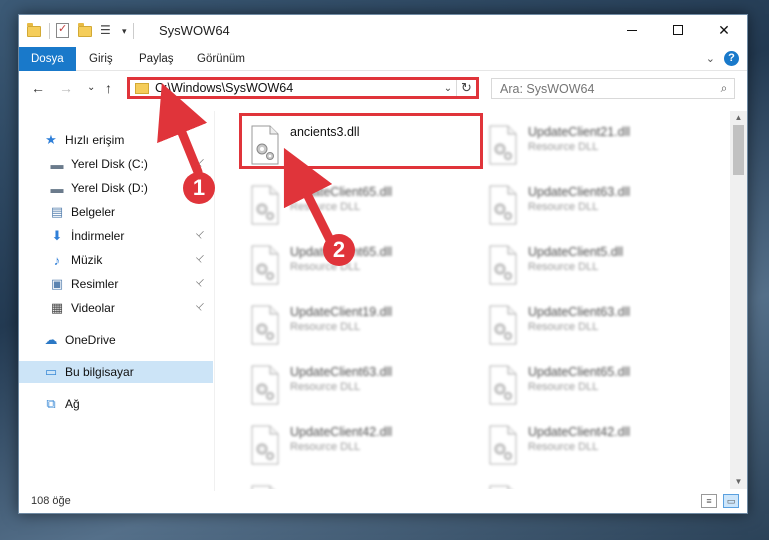 The width and height of the screenshot is (769, 540). What do you see at coordinates (339, 250) in the screenshot?
I see `step-2-badge: 2` at bounding box center [339, 250].